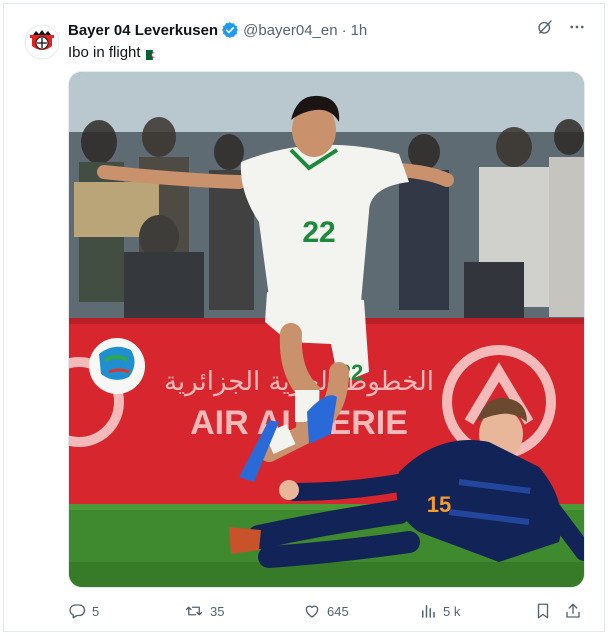  What do you see at coordinates (104, 52) in the screenshot?
I see `tweet-body: Ibo in flight` at bounding box center [104, 52].